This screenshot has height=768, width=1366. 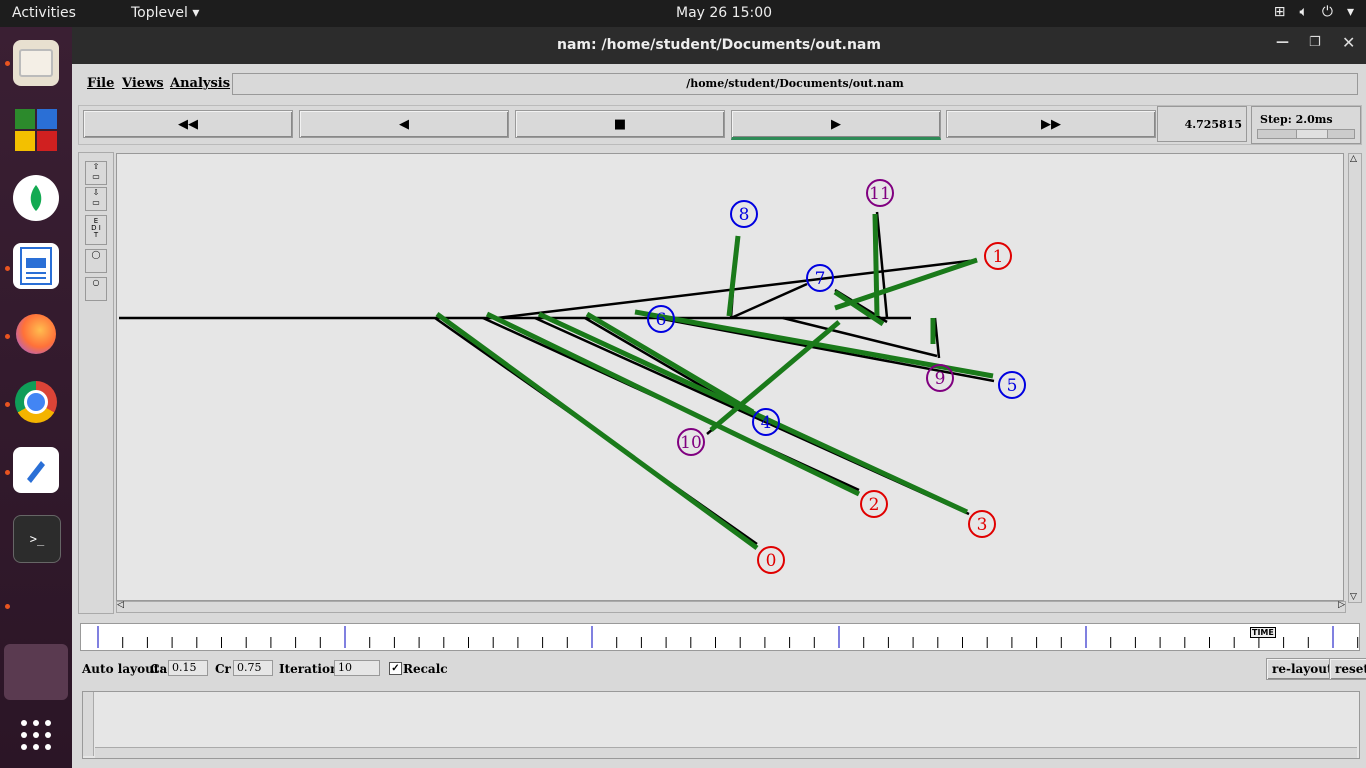 What do you see at coordinates (1303, 12) in the screenshot?
I see `volume-icon: 🔈︎` at bounding box center [1303, 12].